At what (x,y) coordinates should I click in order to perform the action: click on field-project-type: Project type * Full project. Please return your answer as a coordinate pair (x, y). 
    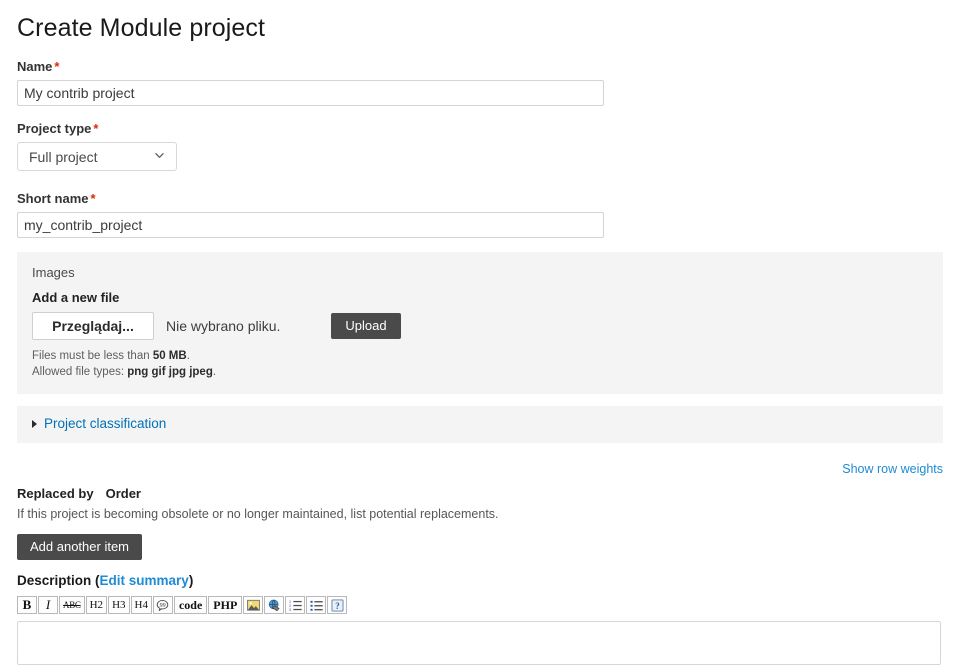
    Looking at the image, I should click on (480, 148).